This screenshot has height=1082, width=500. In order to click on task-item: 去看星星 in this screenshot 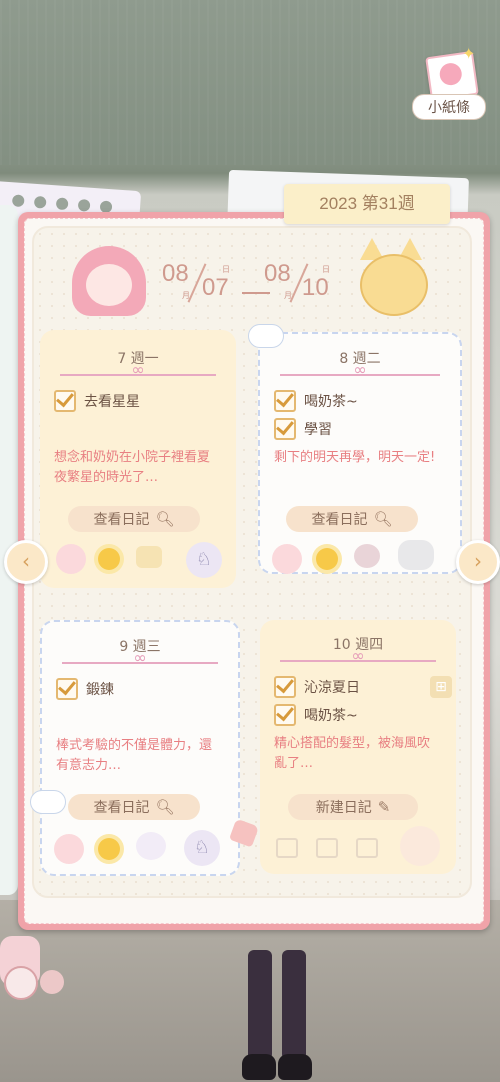, I will do `click(97, 401)`.